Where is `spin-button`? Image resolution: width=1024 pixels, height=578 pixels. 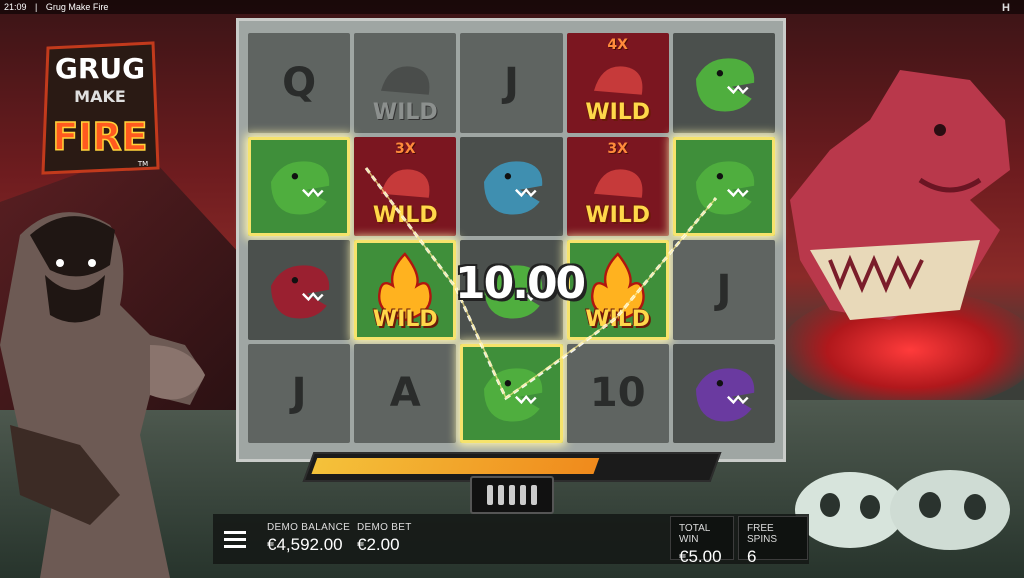
spin-button is located at coordinates (512, 495).